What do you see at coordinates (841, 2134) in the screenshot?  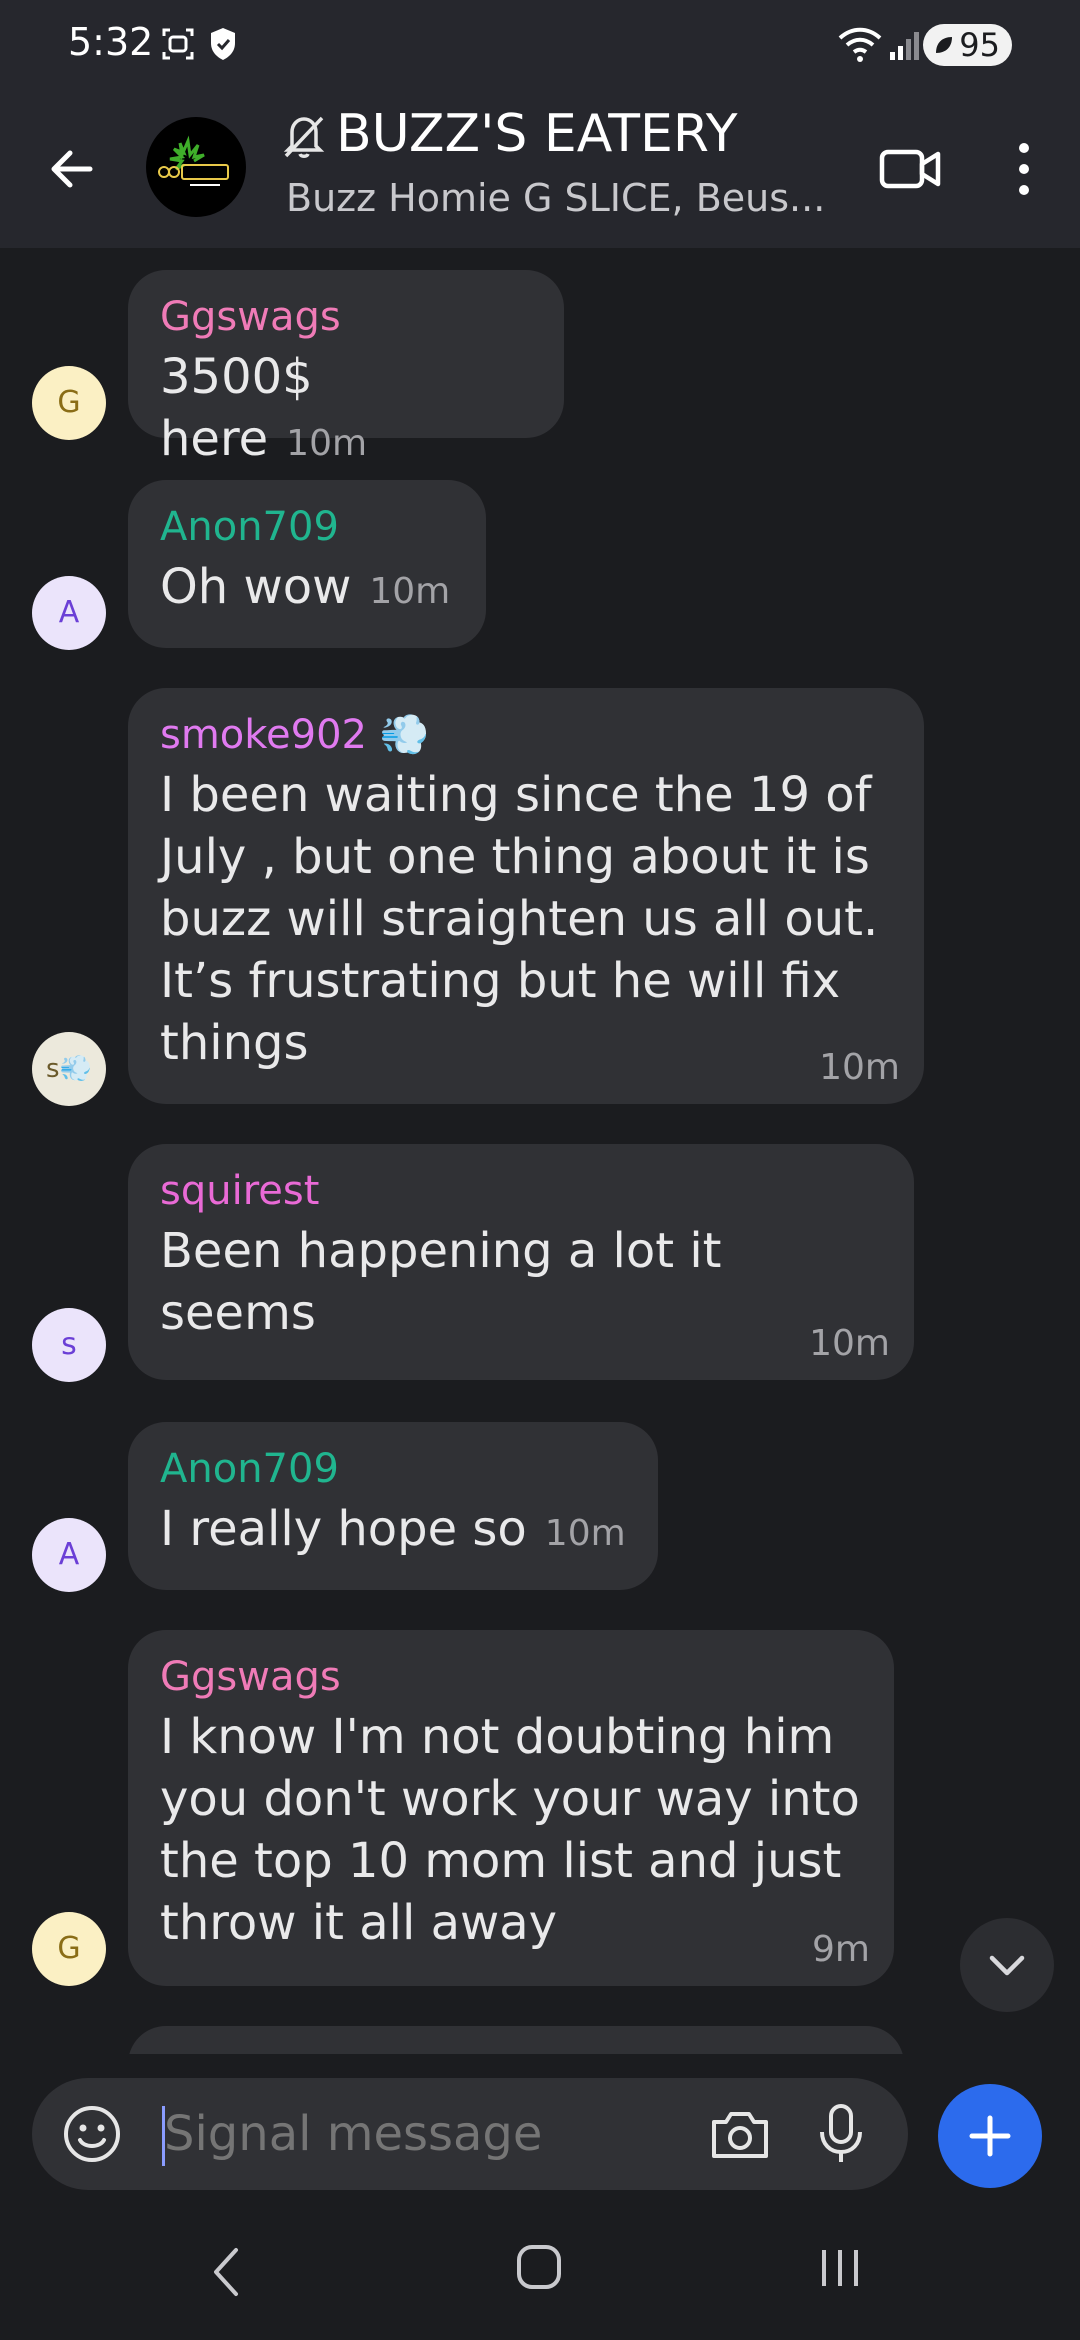 I see `microphone-icon` at bounding box center [841, 2134].